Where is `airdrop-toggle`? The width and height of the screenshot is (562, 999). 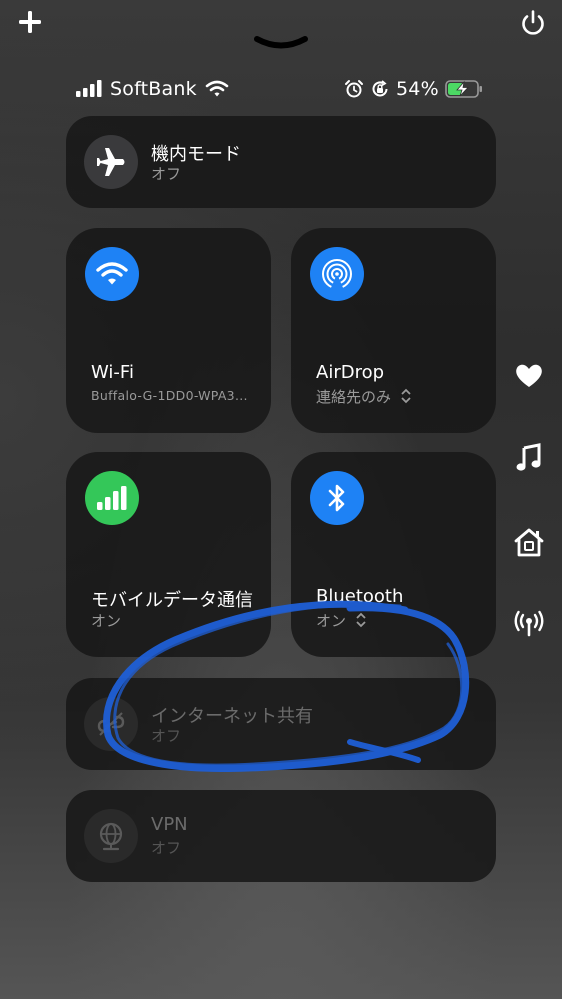
airdrop-toggle is located at coordinates (337, 274).